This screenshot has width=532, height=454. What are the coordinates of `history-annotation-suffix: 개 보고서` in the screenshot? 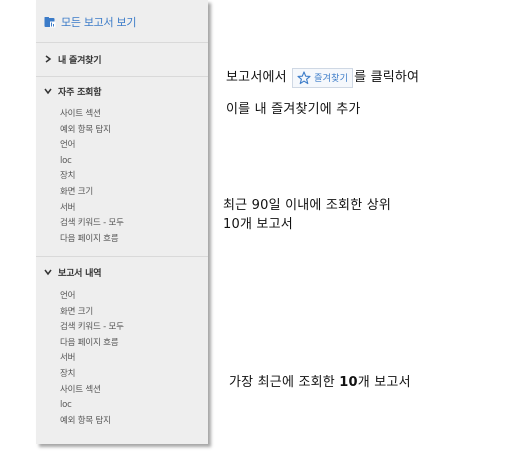 It's located at (384, 382).